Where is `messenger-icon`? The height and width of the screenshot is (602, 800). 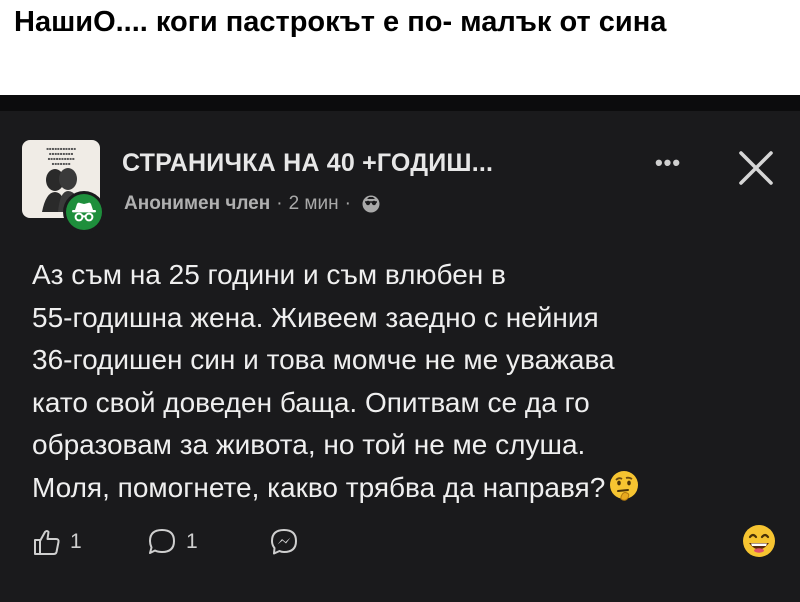
messenger-icon is located at coordinates (284, 542).